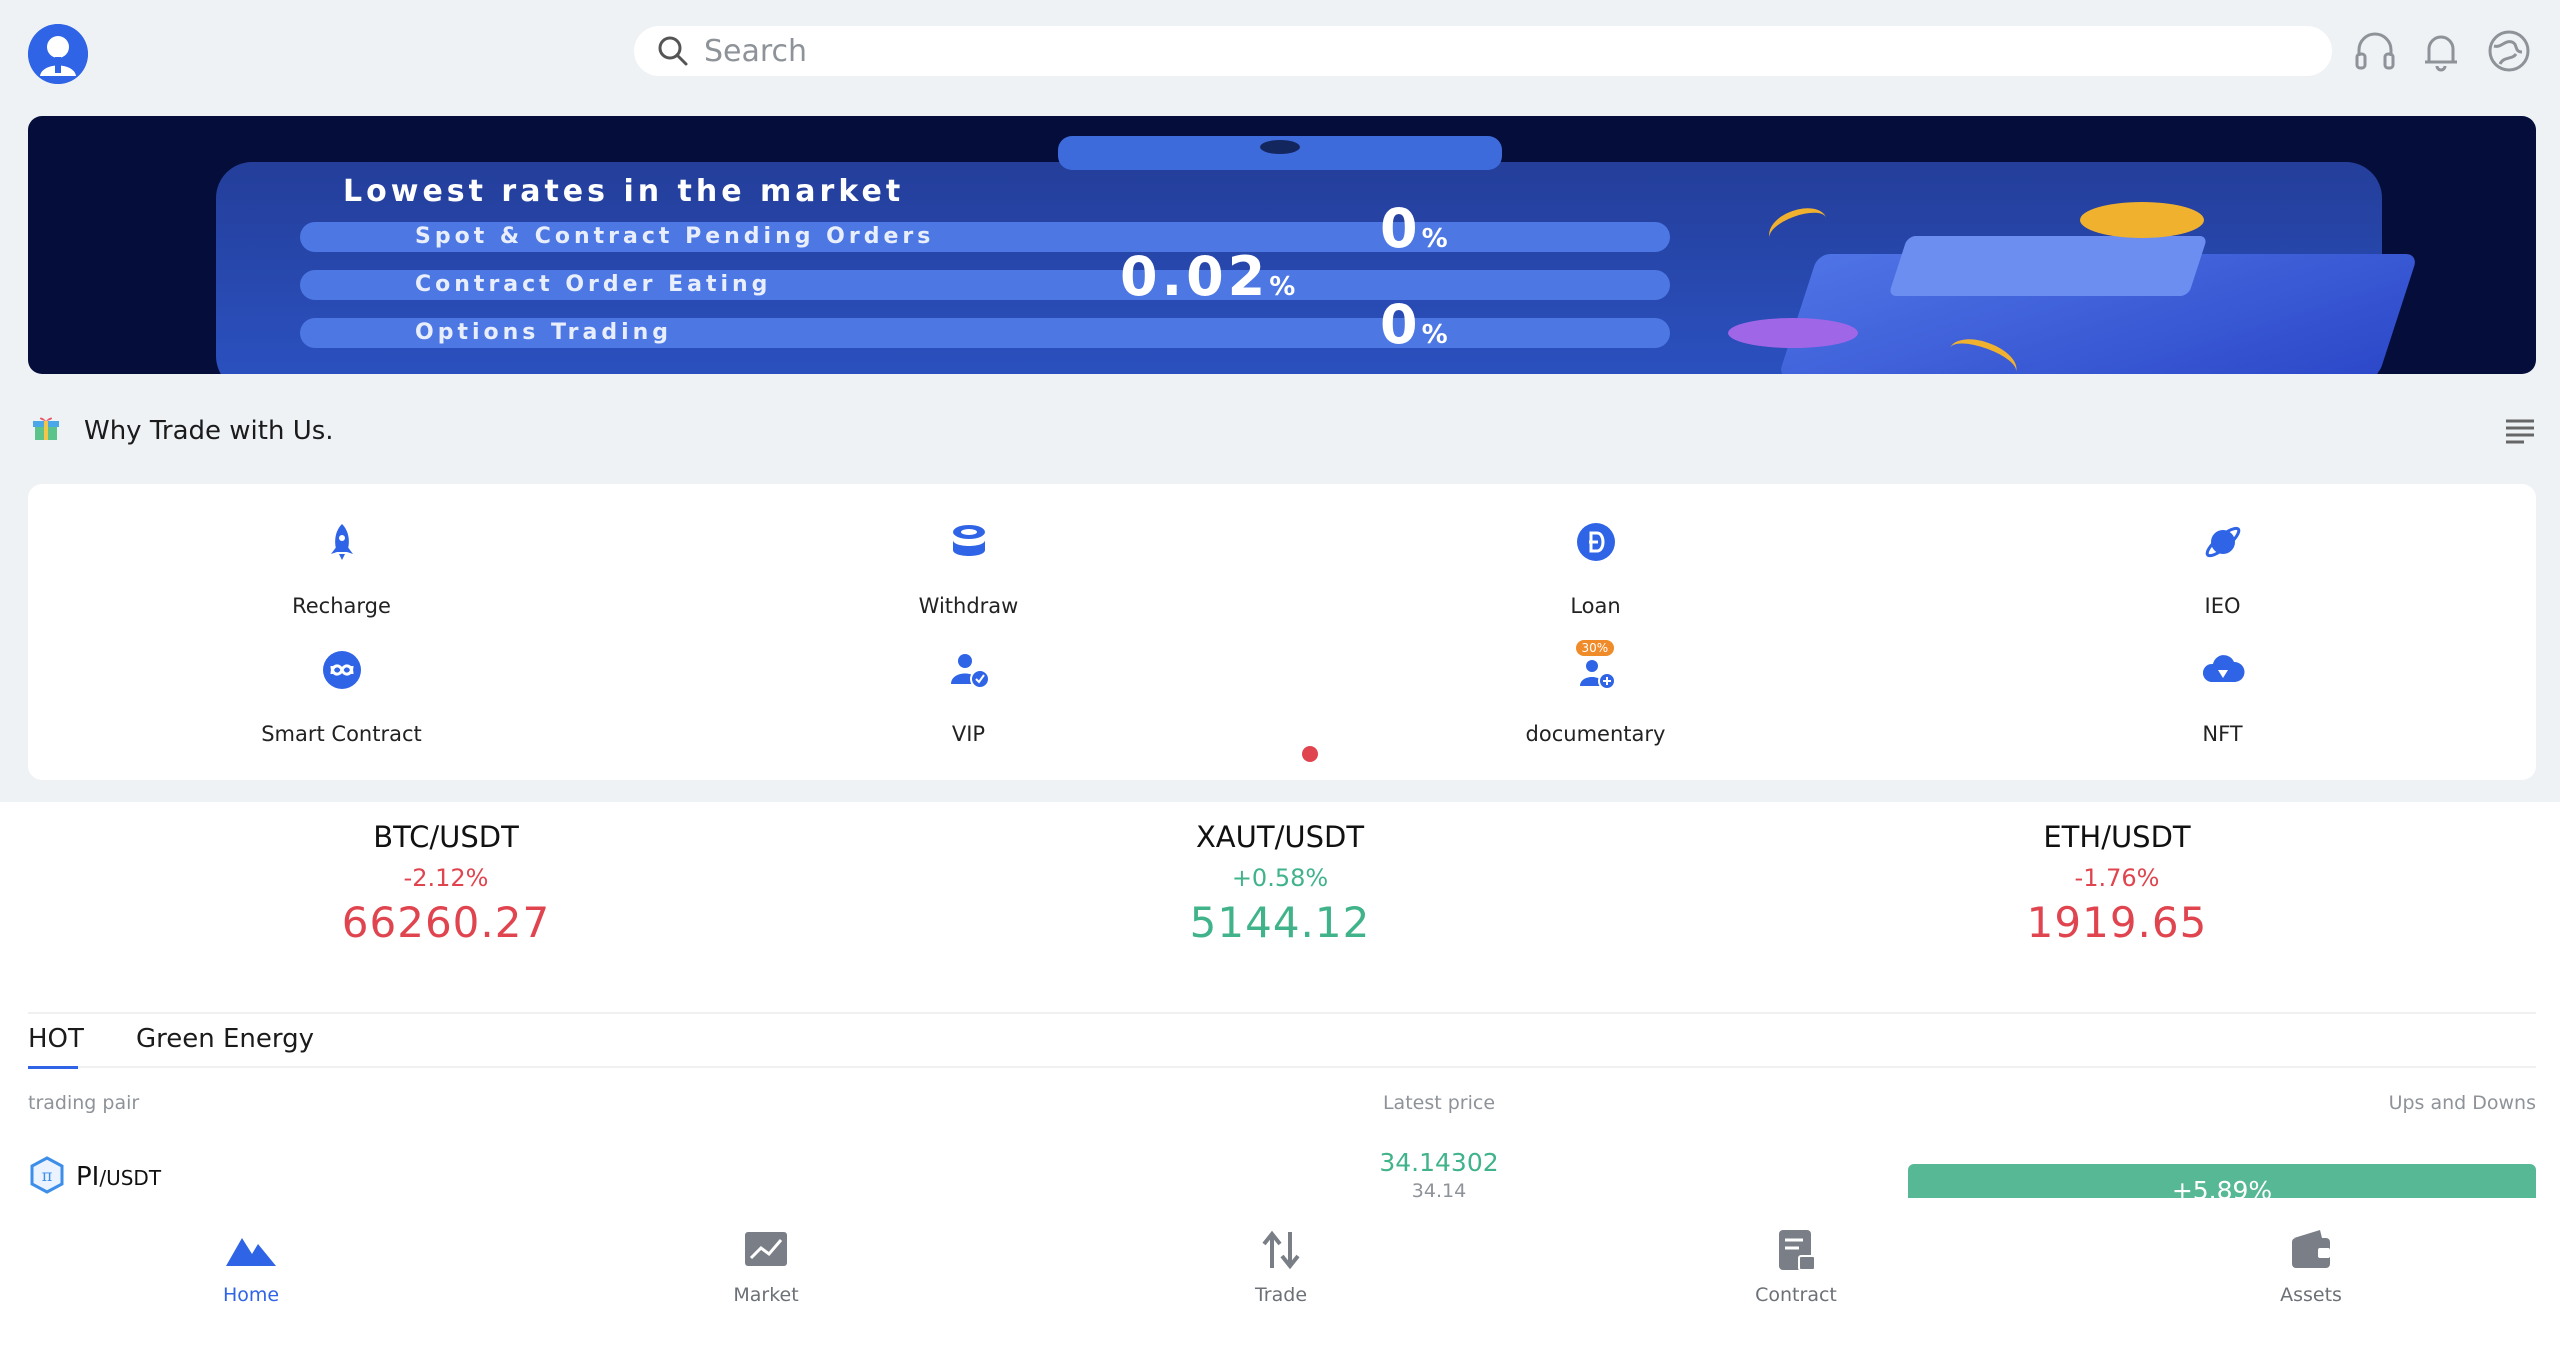 This screenshot has width=2560, height=1369. Describe the element at coordinates (2222, 690) in the screenshot. I see `feature-nft: NFT` at that location.